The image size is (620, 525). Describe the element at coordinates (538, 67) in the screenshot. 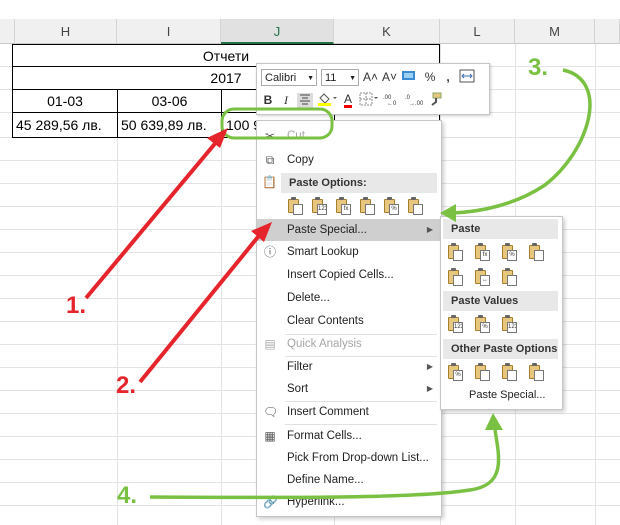

I see `annotation-3: 3.` at that location.